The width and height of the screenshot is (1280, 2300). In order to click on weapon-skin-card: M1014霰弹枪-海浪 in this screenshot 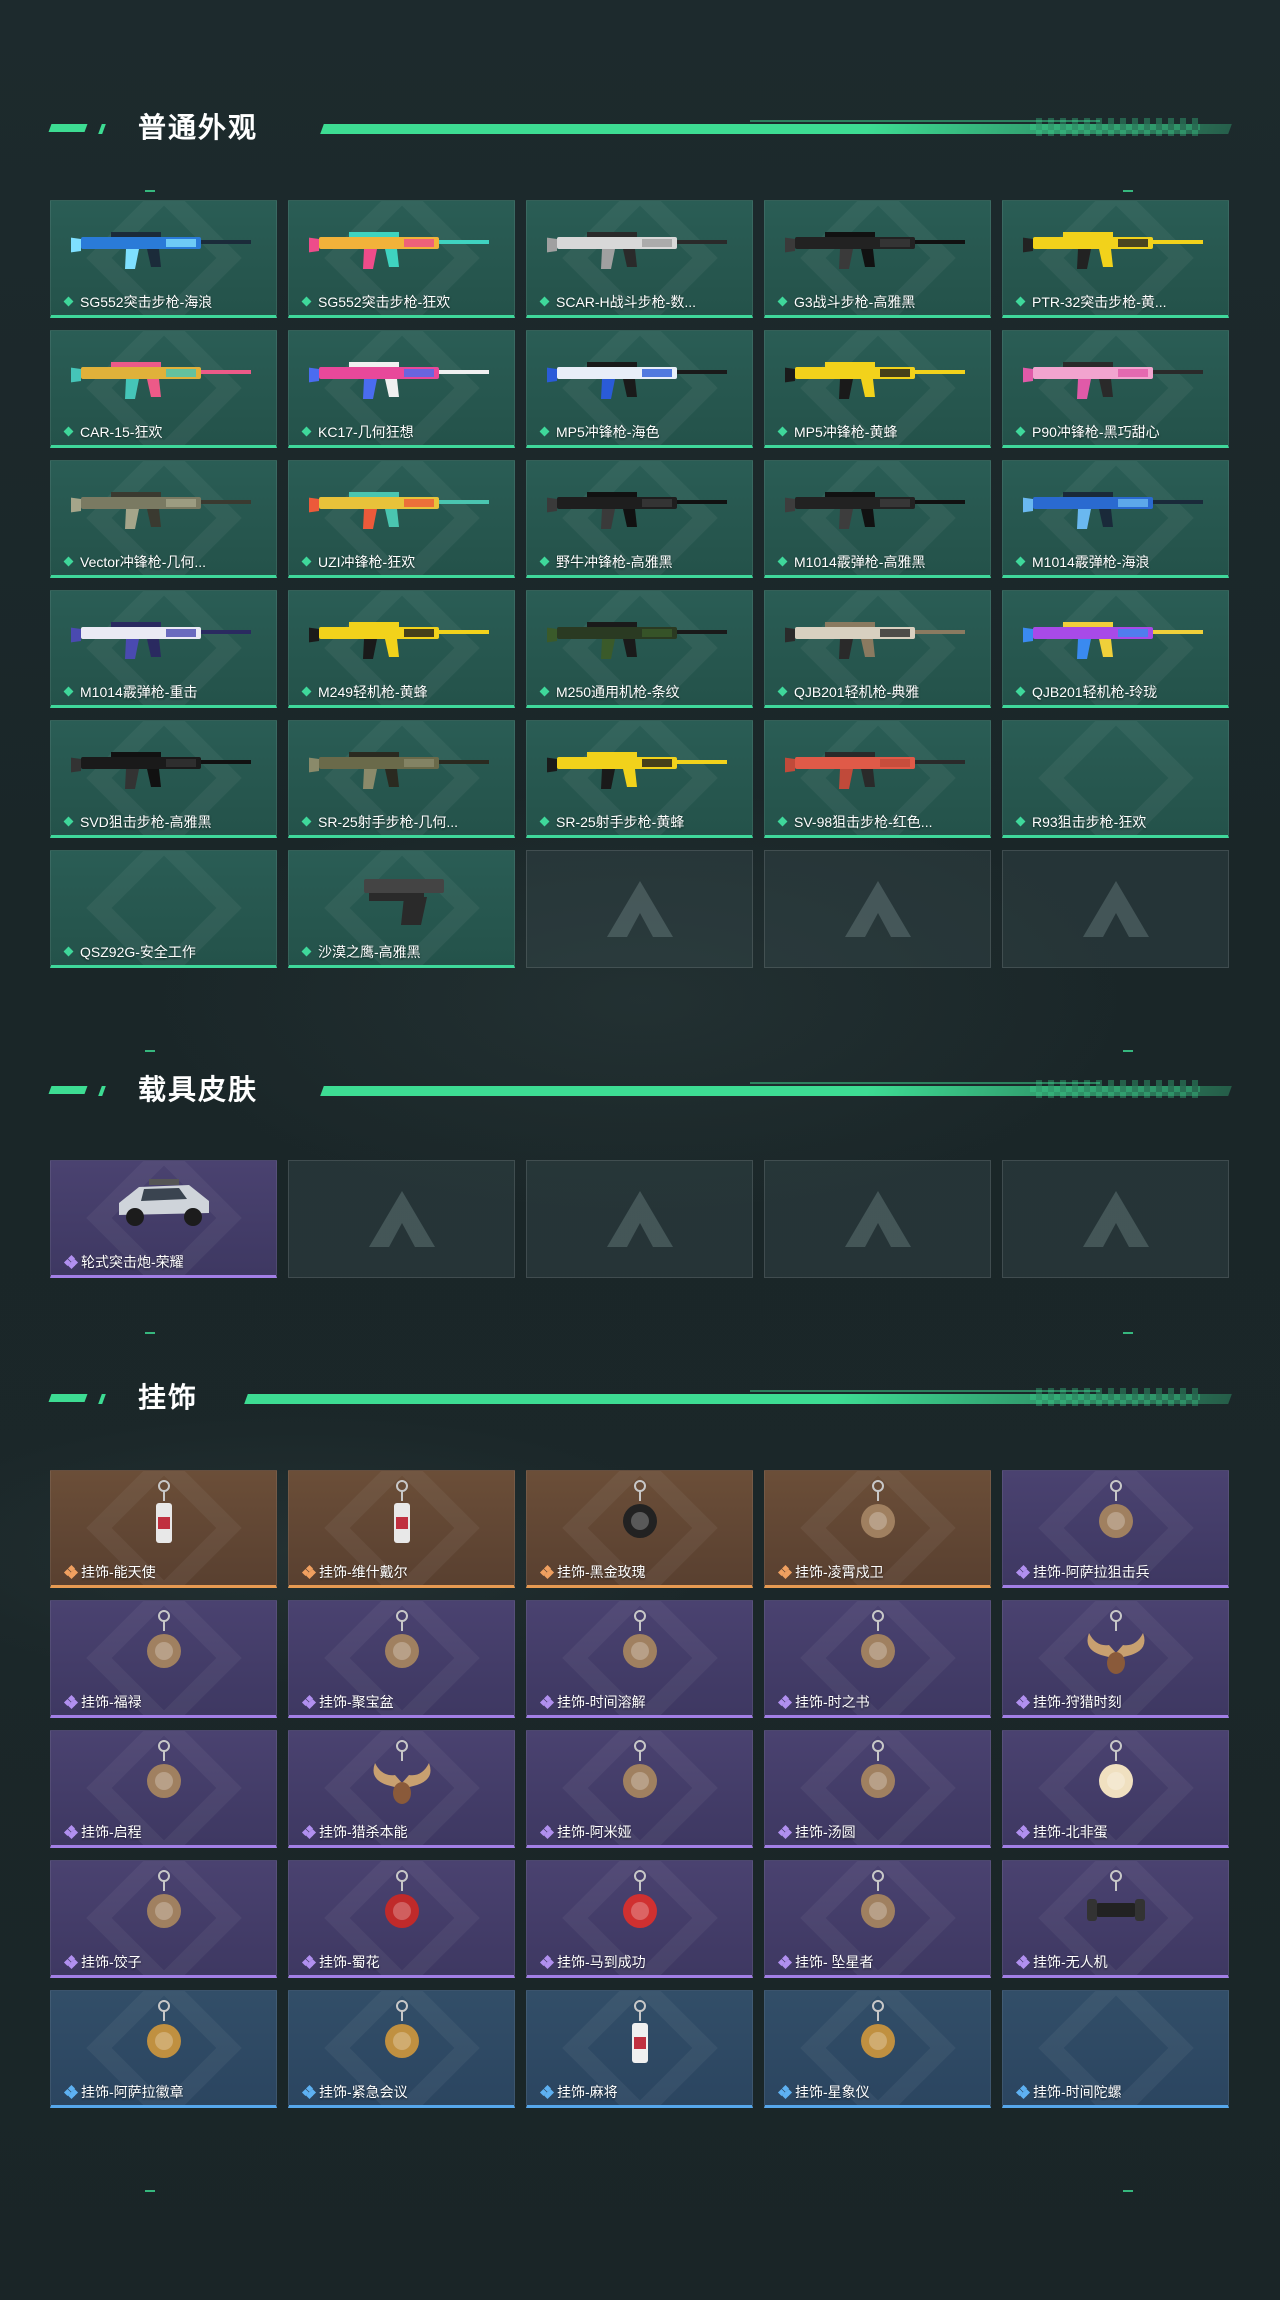, I will do `click(1115, 519)`.